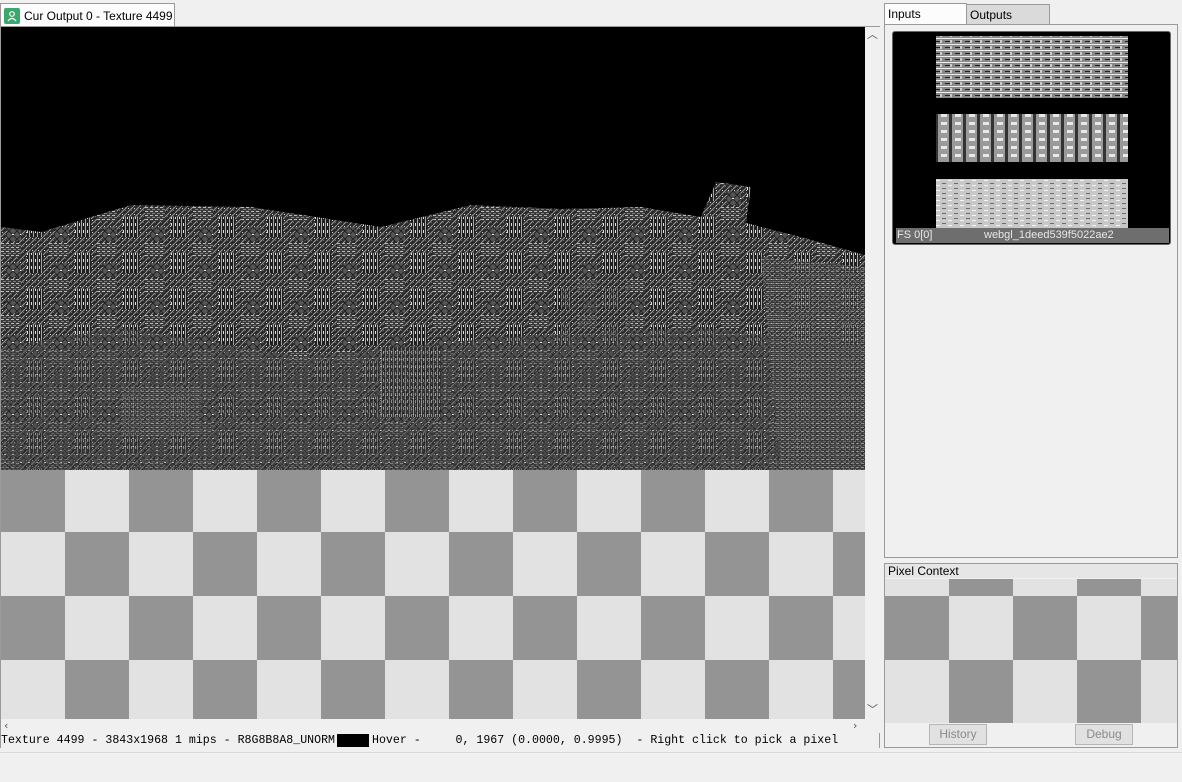 Image resolution: width=1182 pixels, height=782 pixels. I want to click on bottom-status-strip, so click(591, 767).